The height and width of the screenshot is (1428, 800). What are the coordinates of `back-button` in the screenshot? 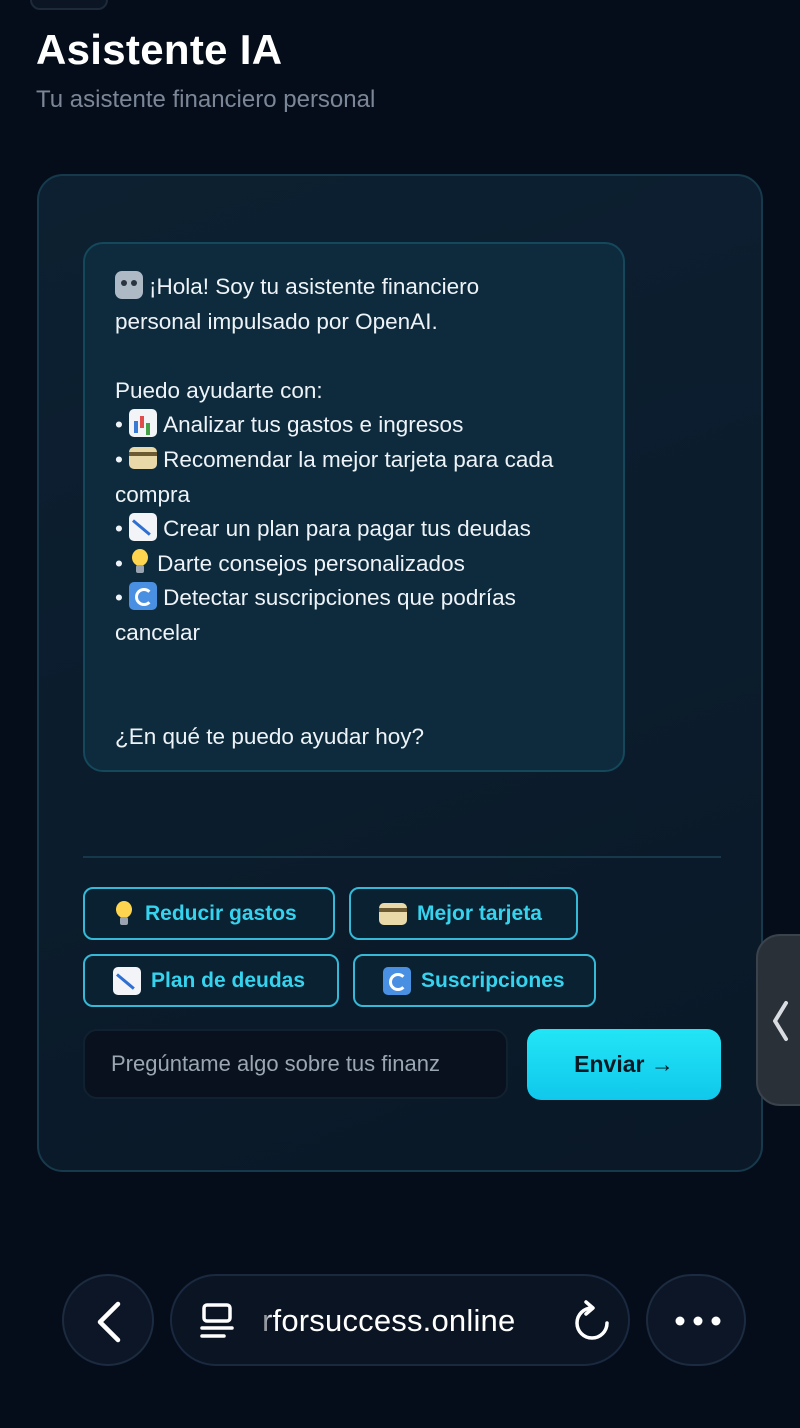 It's located at (108, 1320).